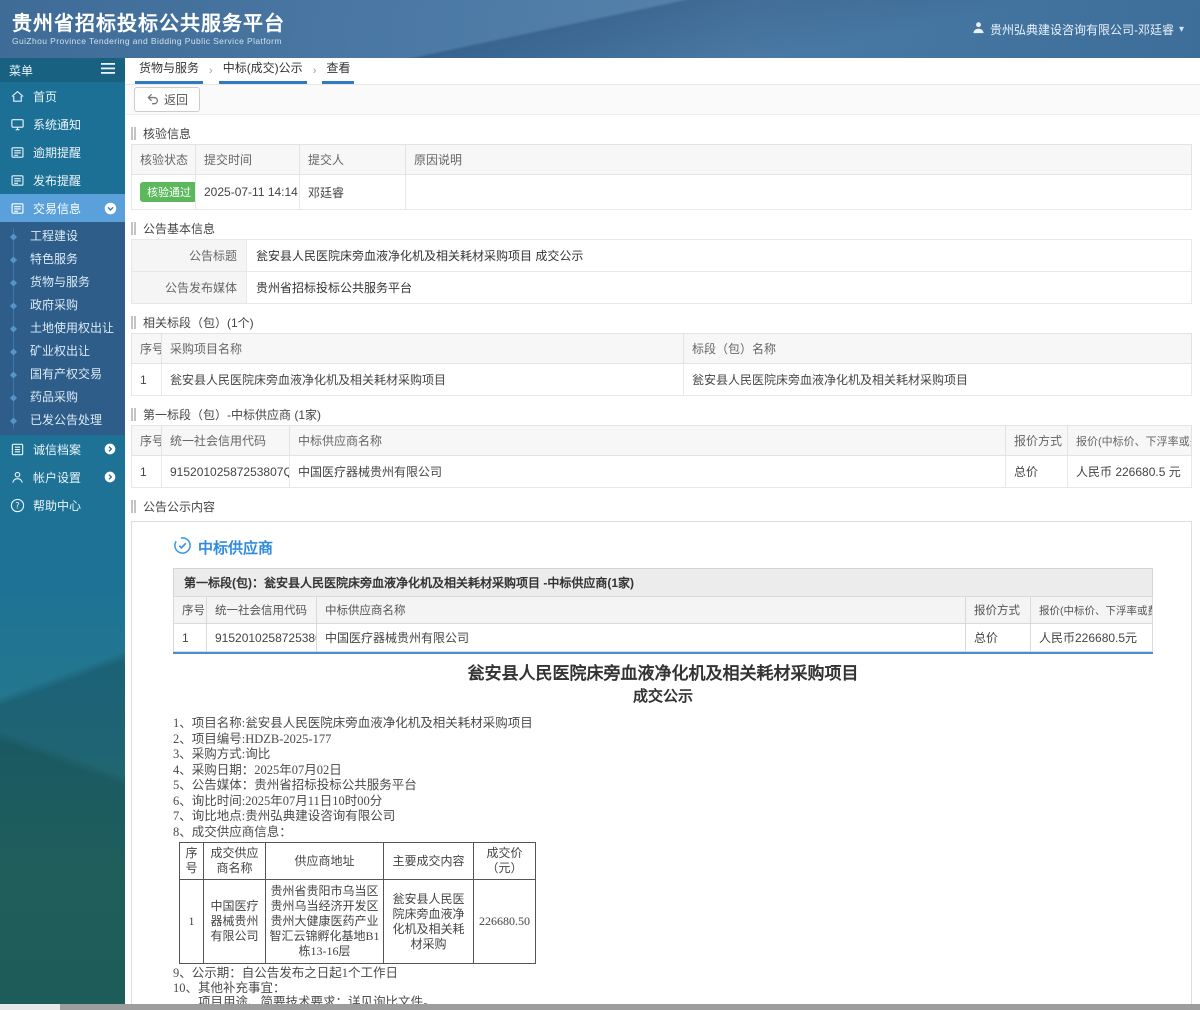  I want to click on sidebar-item-label: 首页, so click(45, 96).